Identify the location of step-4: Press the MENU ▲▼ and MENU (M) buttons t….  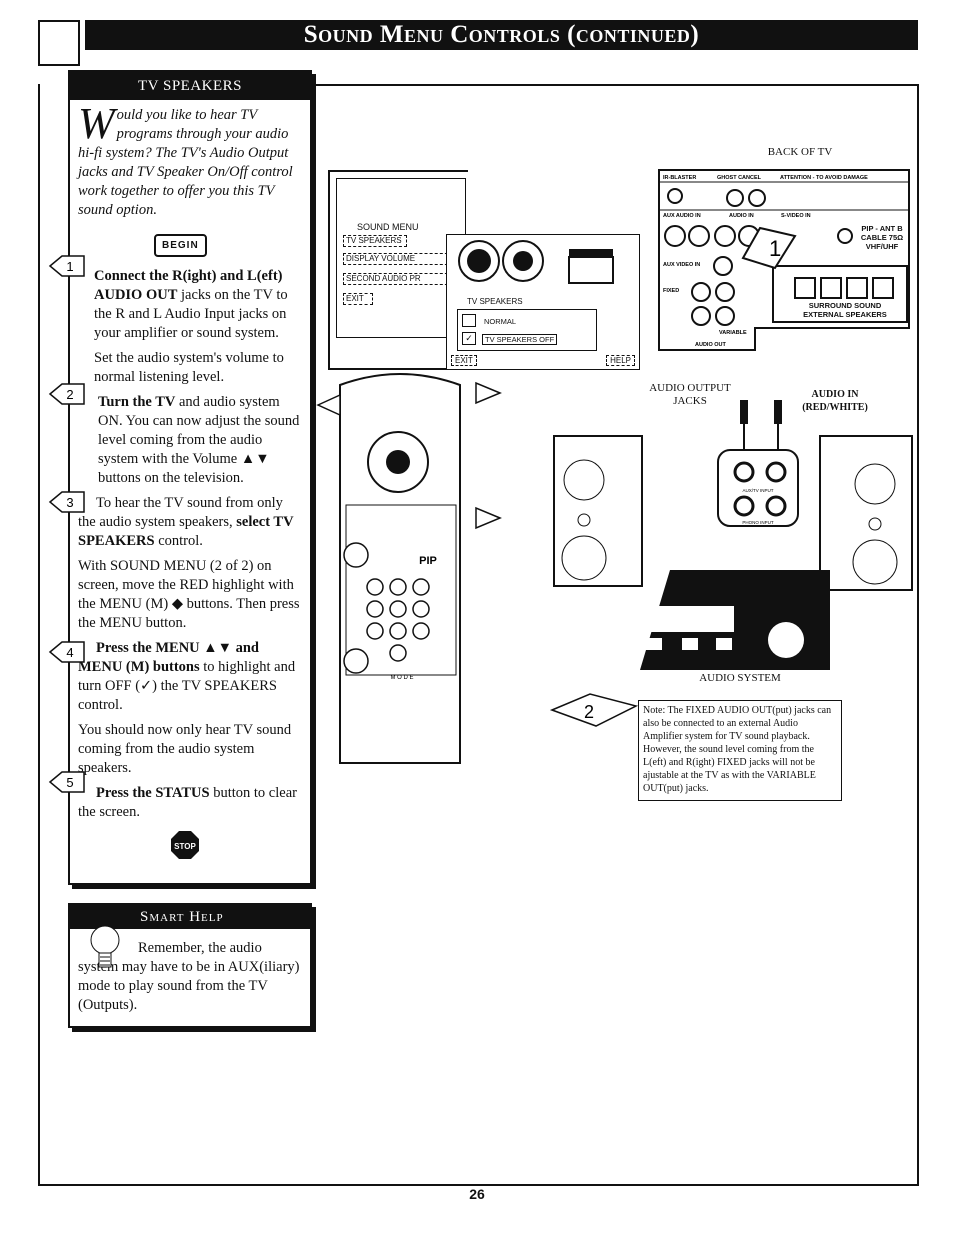
(190, 708).